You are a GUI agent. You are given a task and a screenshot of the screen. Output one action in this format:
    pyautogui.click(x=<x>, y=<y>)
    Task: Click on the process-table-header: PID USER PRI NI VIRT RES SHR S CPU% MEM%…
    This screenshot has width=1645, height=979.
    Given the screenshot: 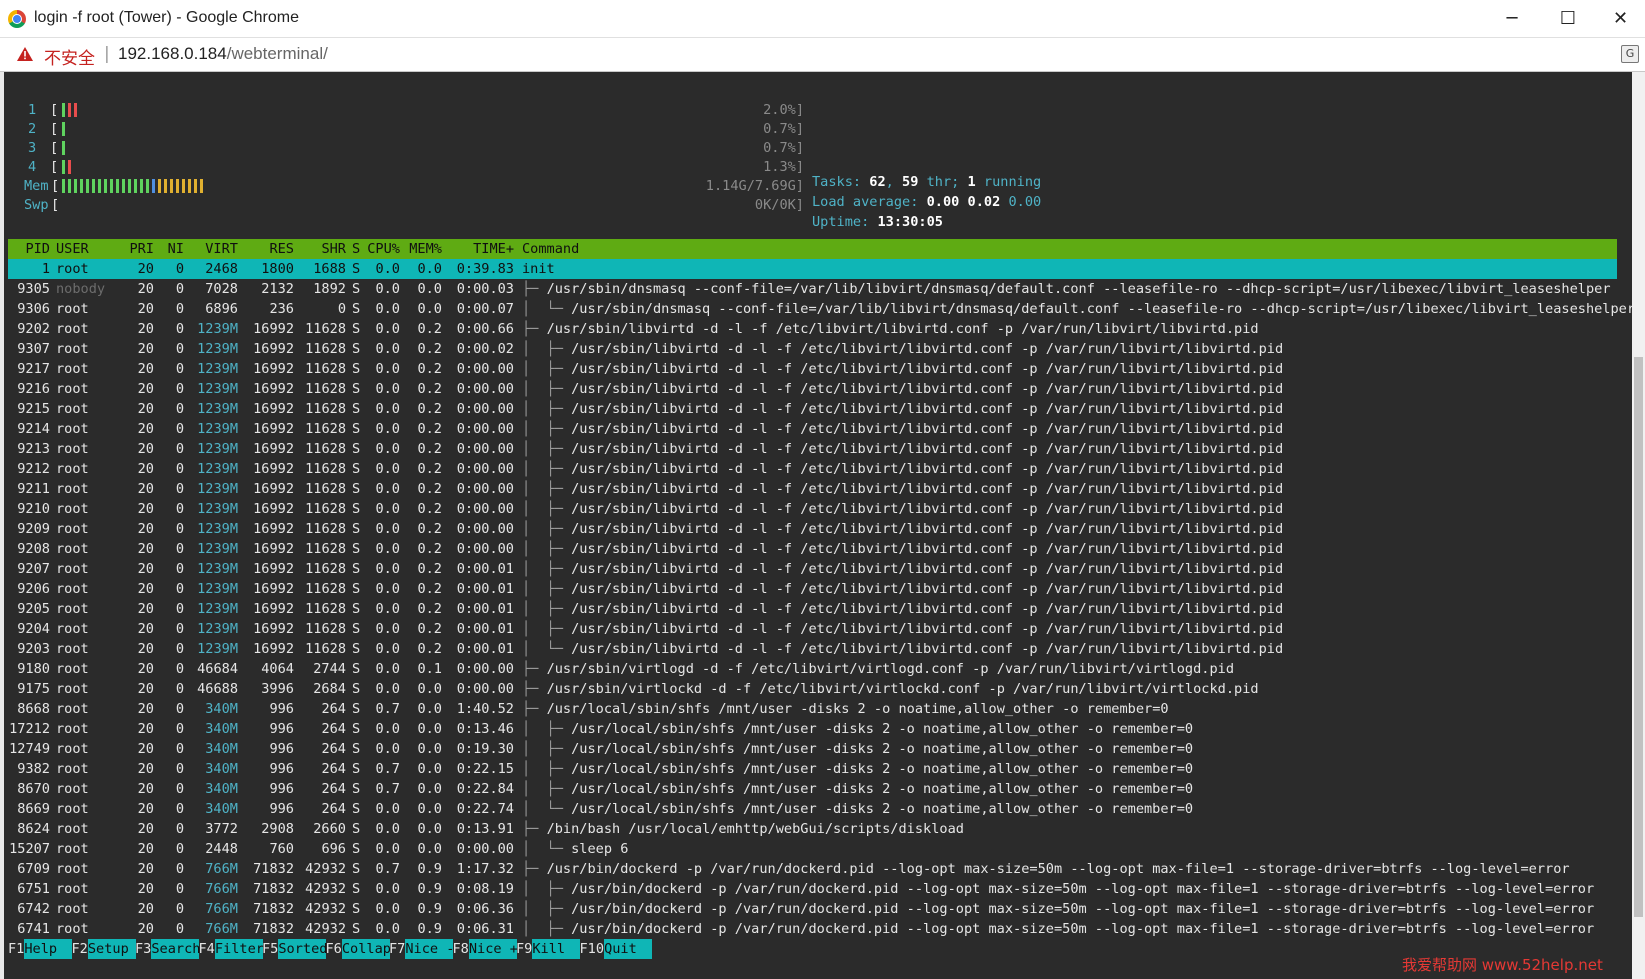 What is the action you would take?
    pyautogui.click(x=812, y=249)
    